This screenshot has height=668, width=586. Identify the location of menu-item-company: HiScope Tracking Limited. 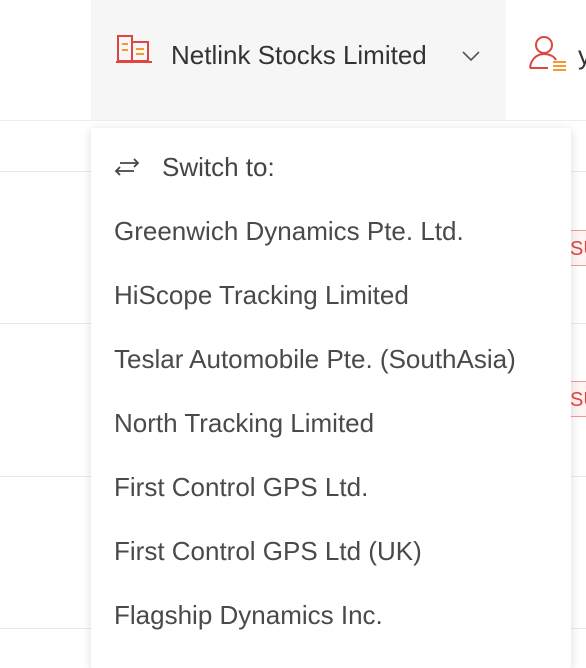
(331, 296).